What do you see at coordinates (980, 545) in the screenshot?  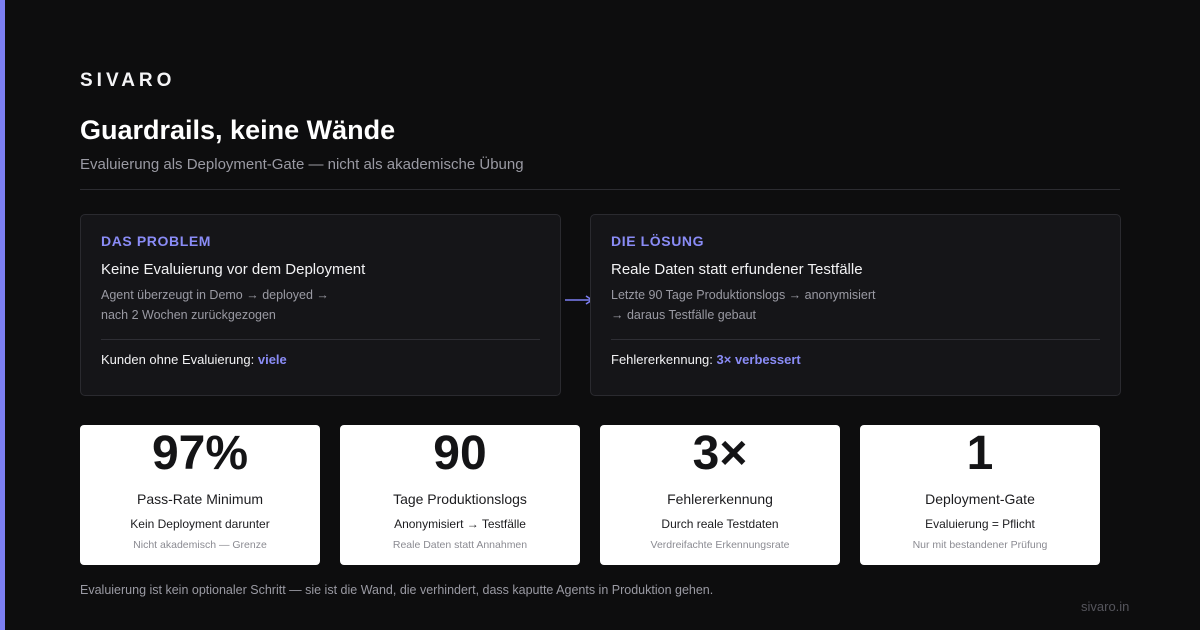 I see `stat-note: Nur mit bestandener Prüfung` at bounding box center [980, 545].